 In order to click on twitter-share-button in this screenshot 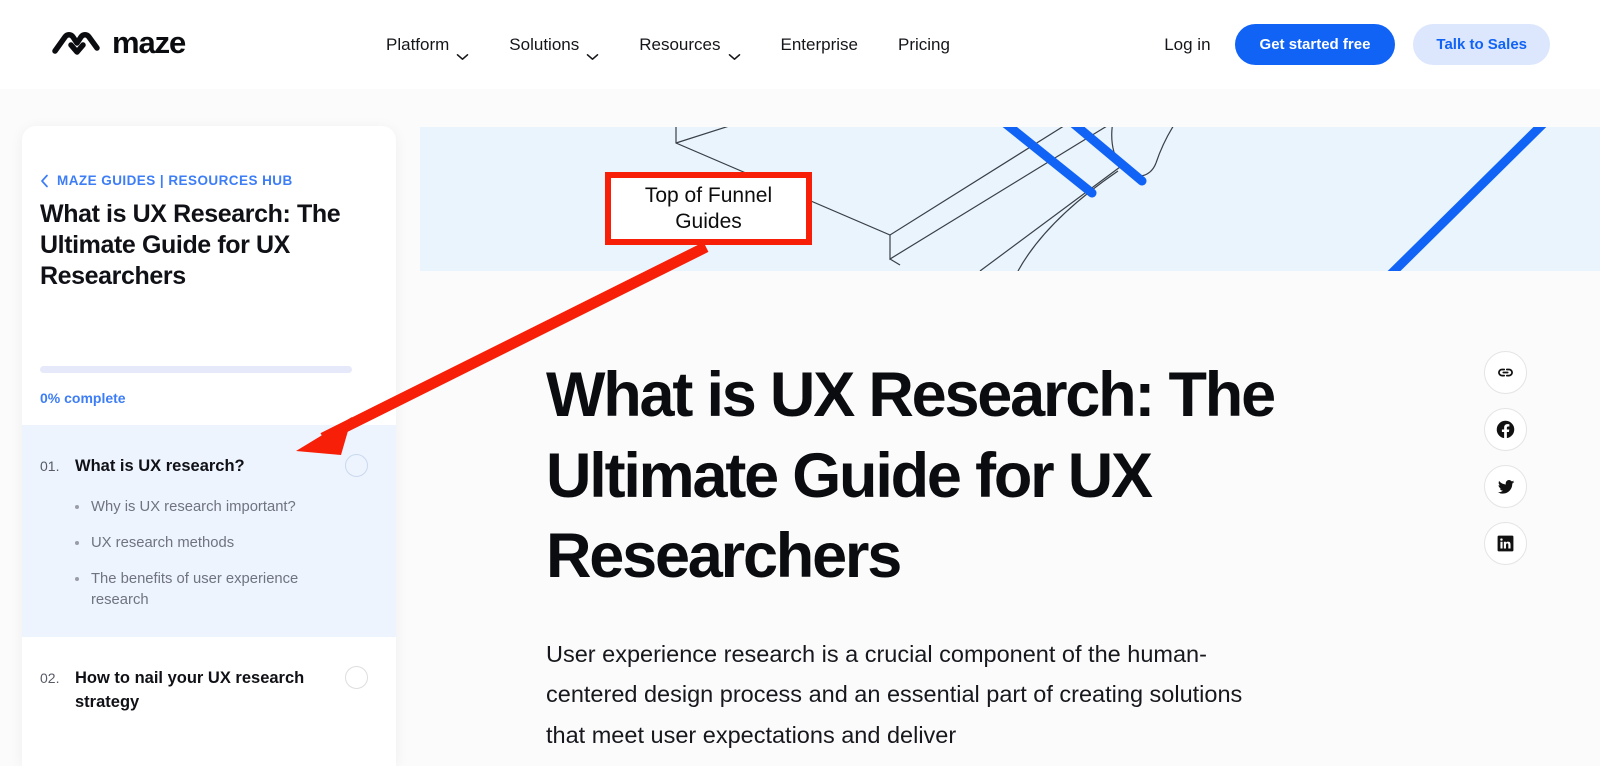, I will do `click(1505, 486)`.